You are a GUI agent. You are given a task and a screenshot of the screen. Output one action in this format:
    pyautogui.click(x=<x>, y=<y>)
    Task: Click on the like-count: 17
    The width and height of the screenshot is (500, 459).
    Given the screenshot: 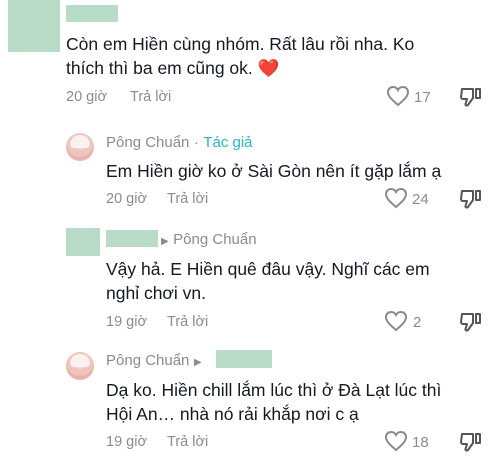 What is the action you would take?
    pyautogui.click(x=422, y=97)
    